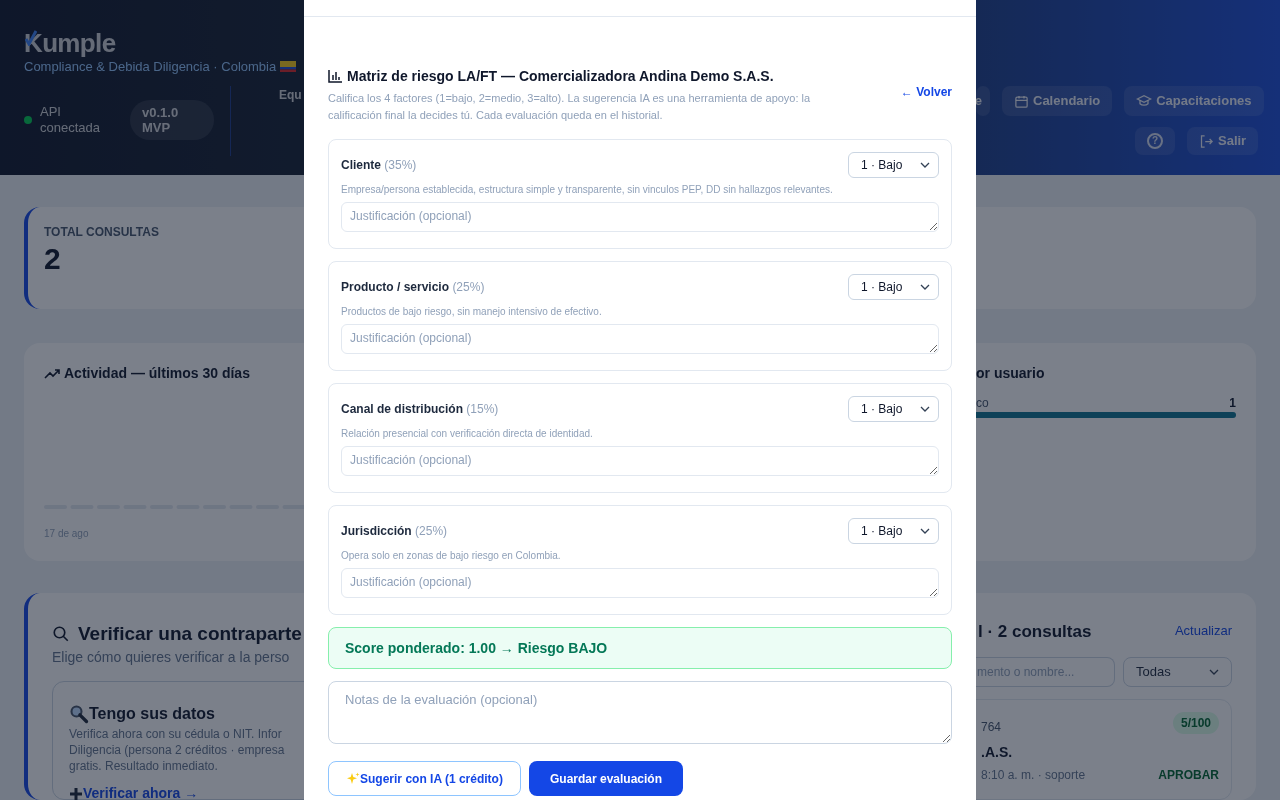 The width and height of the screenshot is (1280, 800). What do you see at coordinates (1035, 632) in the screenshot?
I see `section-title: l · 2 consultas` at bounding box center [1035, 632].